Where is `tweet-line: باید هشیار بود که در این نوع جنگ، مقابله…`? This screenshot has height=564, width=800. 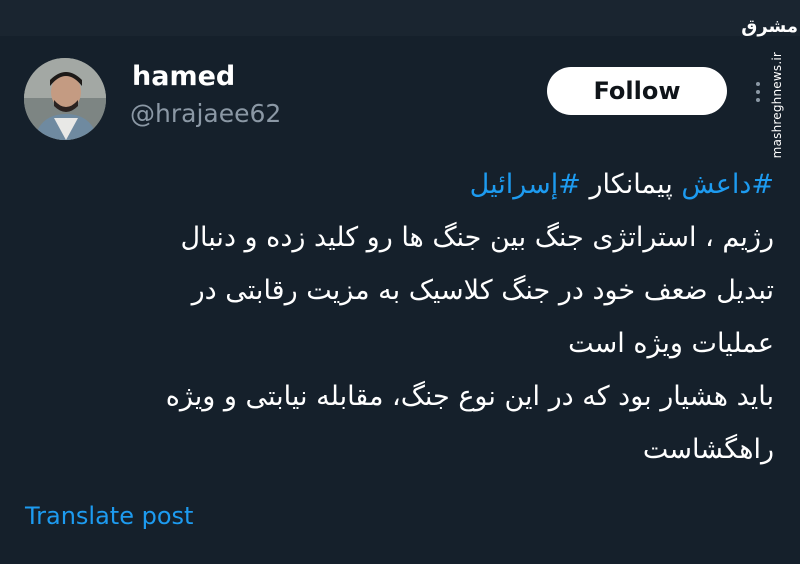 tweet-line: باید هشیار بود که در این نوع جنگ، مقابله… is located at coordinates (469, 396).